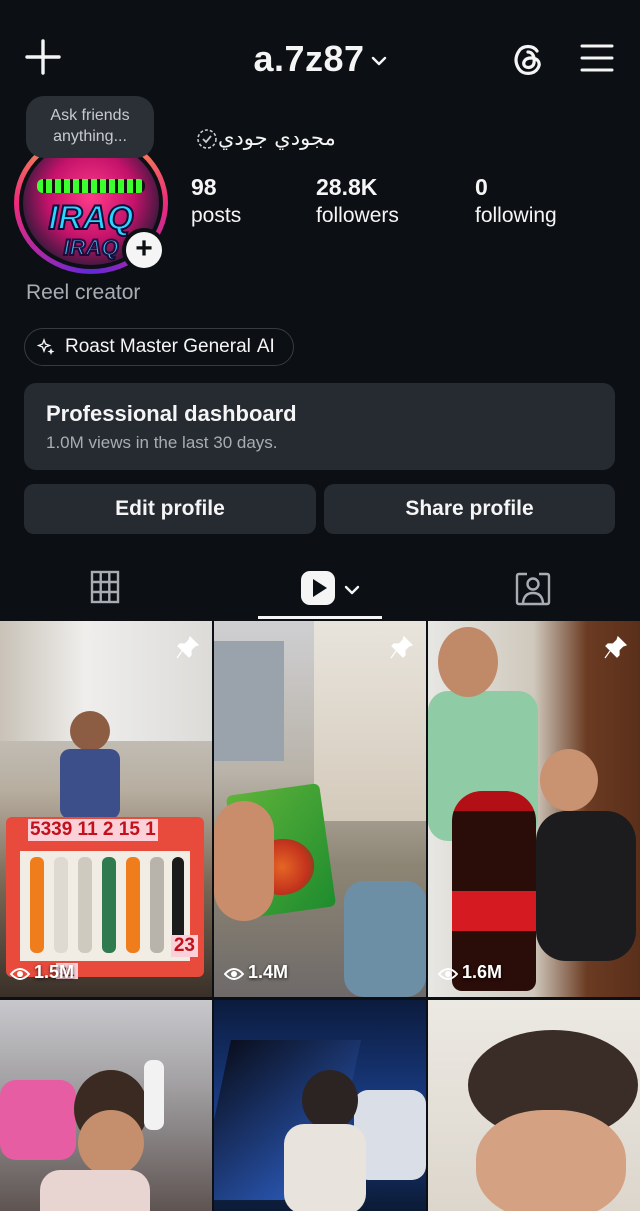 This screenshot has height=1211, width=640. What do you see at coordinates (255, 972) in the screenshot?
I see `view-count: 1.4M` at bounding box center [255, 972].